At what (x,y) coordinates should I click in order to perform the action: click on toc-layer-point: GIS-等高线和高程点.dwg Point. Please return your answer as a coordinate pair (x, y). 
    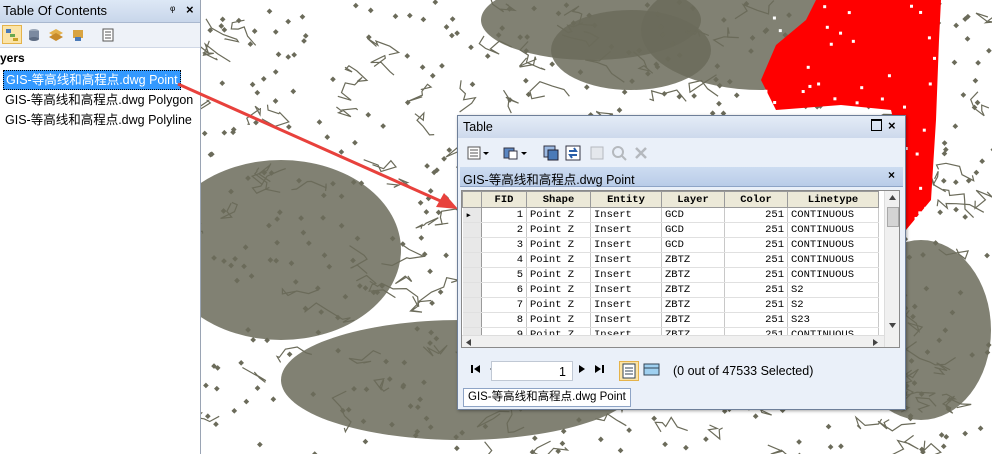
    Looking at the image, I should click on (92, 80).